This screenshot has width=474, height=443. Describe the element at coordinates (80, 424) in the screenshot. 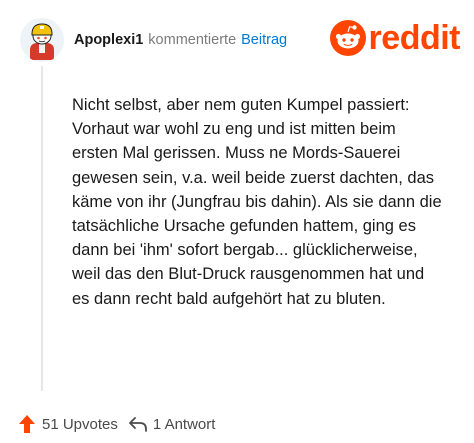

I see `upvote-count: 51 Upvotes` at that location.